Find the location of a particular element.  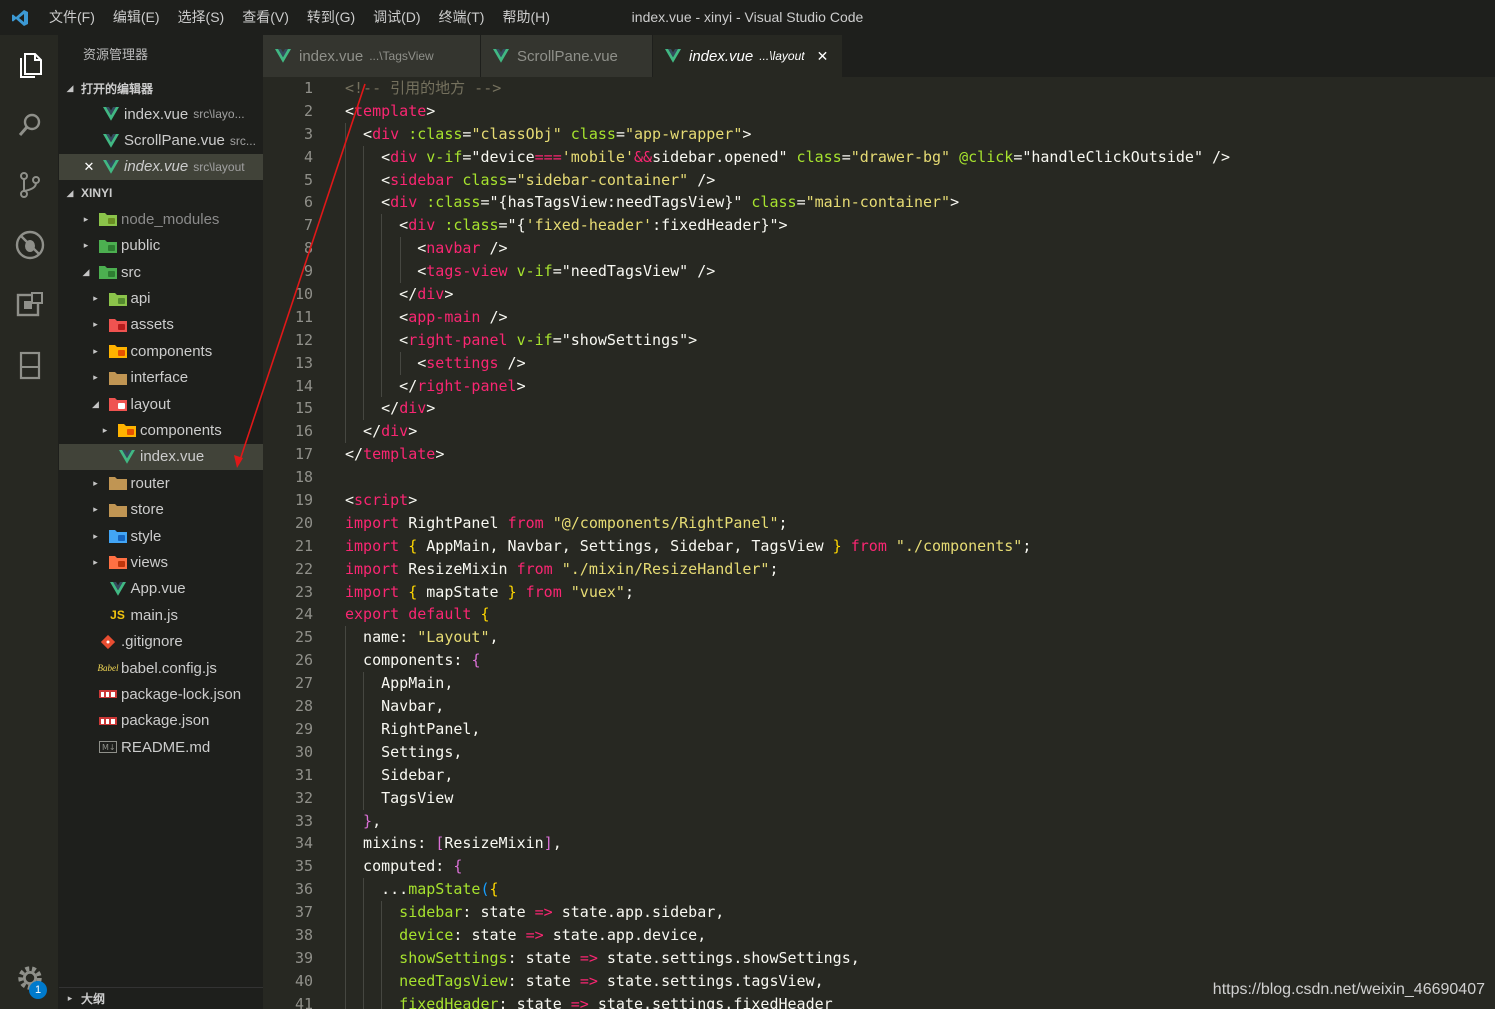

tree-item: ◢ layout is located at coordinates (161, 404).